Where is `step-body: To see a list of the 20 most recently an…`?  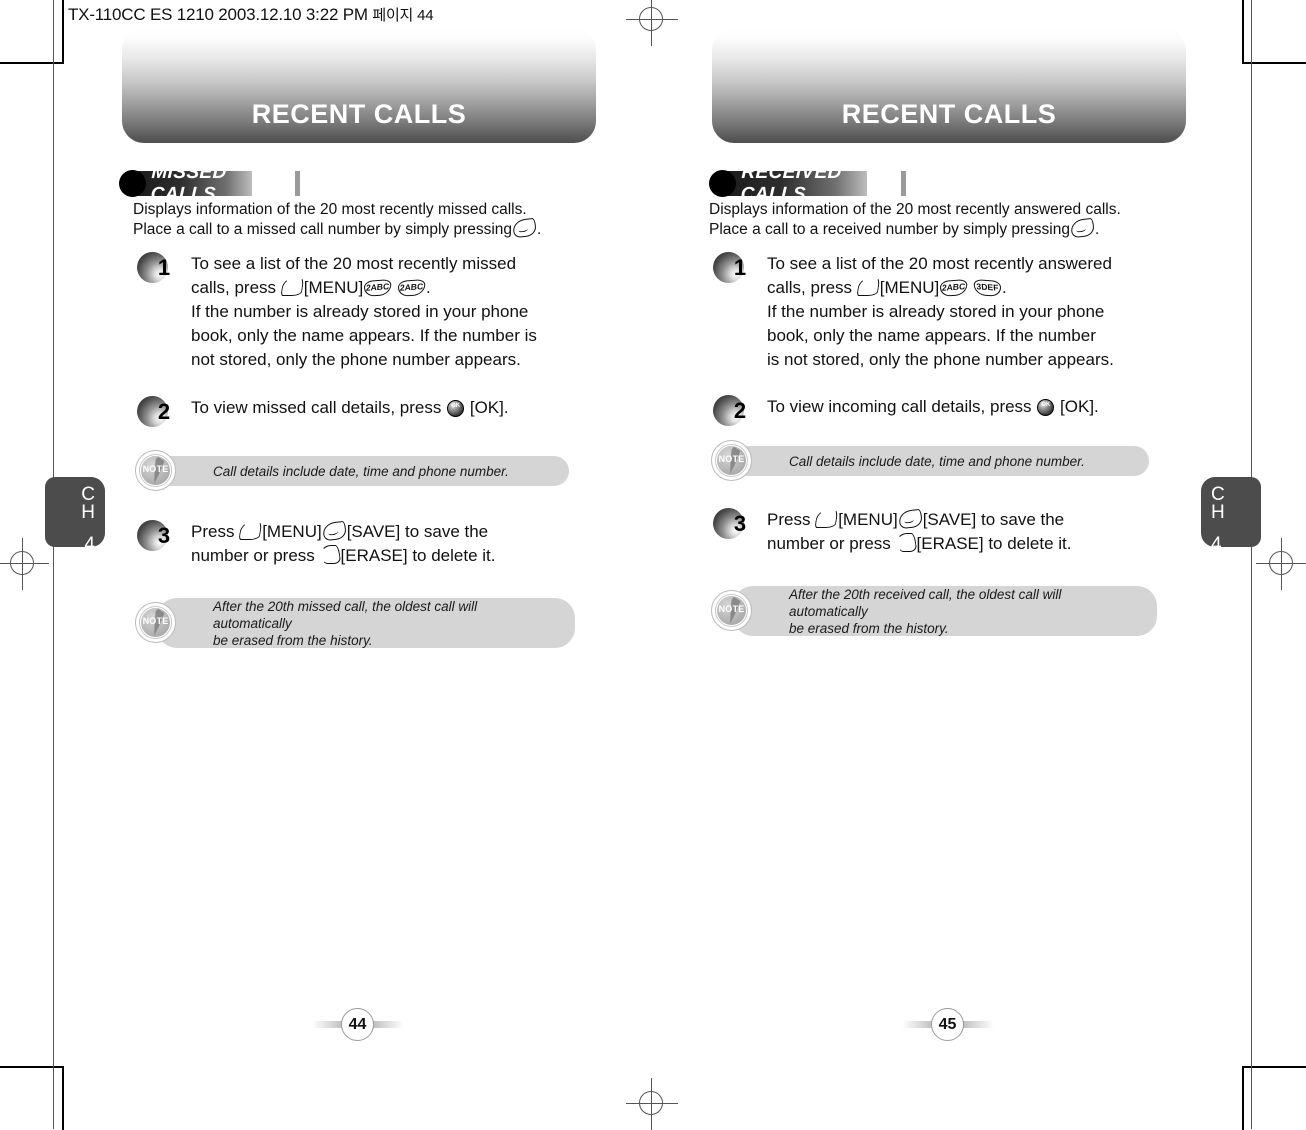
step-body: To see a list of the 20 most recently an… is located at coordinates (940, 312).